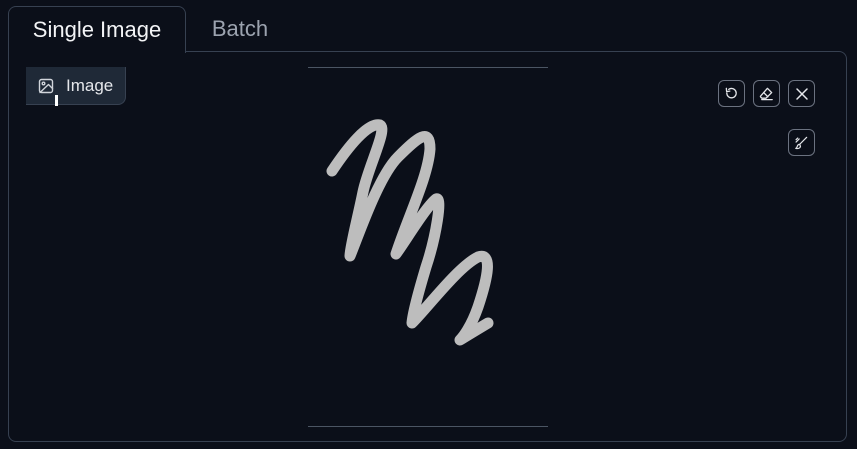 The height and width of the screenshot is (449, 857). Describe the element at coordinates (410, 232) in the screenshot. I see `sketch-stroke` at that location.